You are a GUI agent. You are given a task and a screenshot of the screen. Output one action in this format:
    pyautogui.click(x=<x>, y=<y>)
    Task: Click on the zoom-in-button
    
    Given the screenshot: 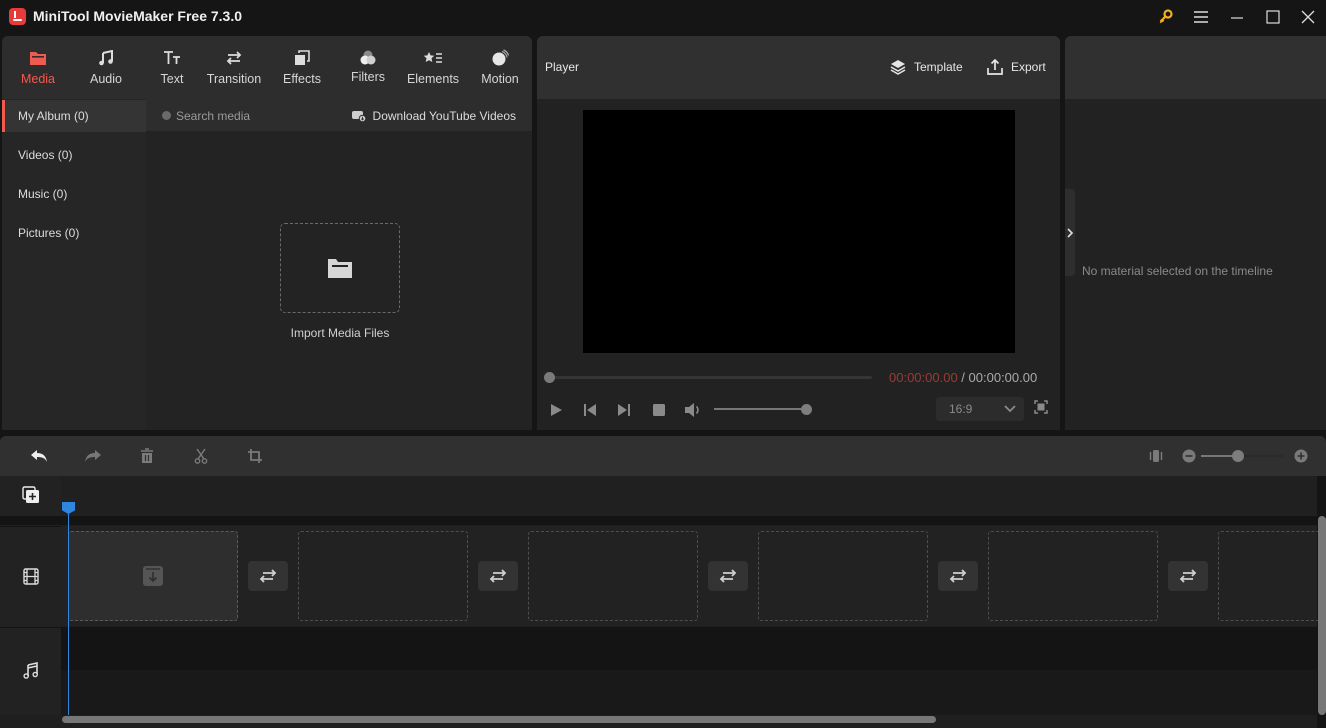 What is the action you would take?
    pyautogui.click(x=1301, y=456)
    